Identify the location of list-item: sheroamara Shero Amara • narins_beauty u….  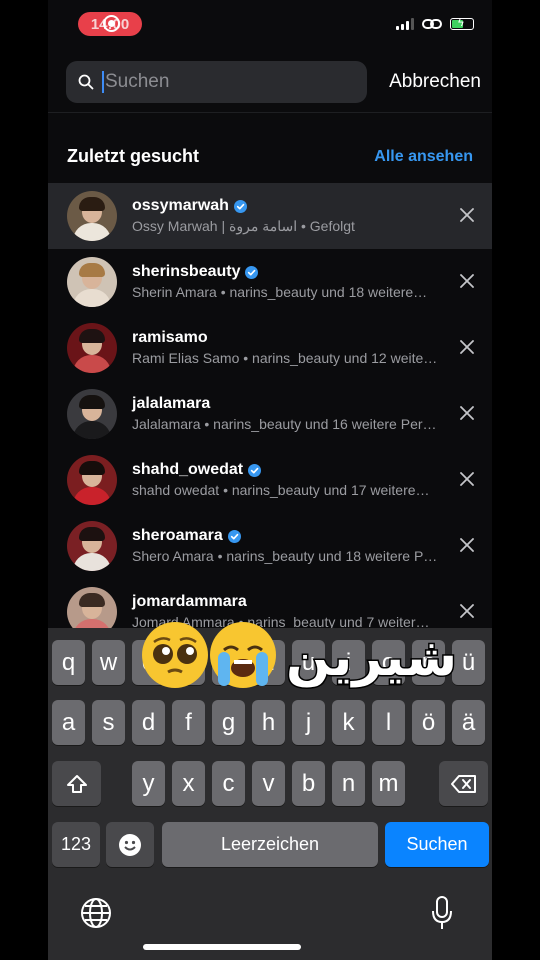
(270, 546).